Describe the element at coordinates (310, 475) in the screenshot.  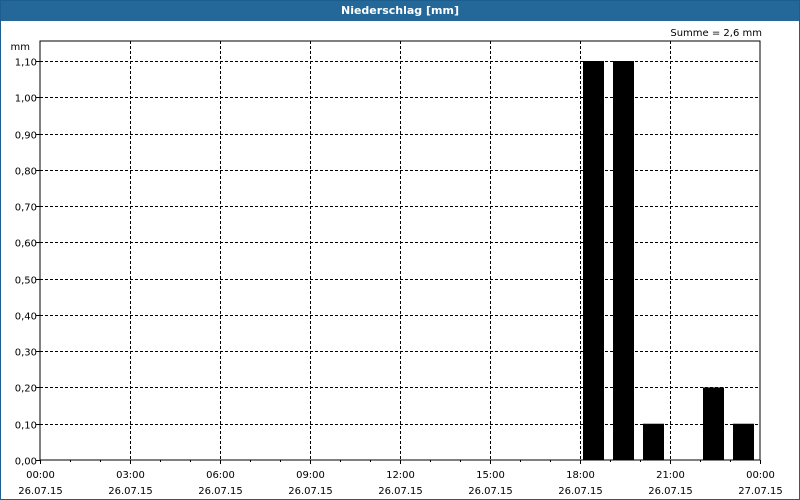
I see `x-tick-label-time: 09:00` at that location.